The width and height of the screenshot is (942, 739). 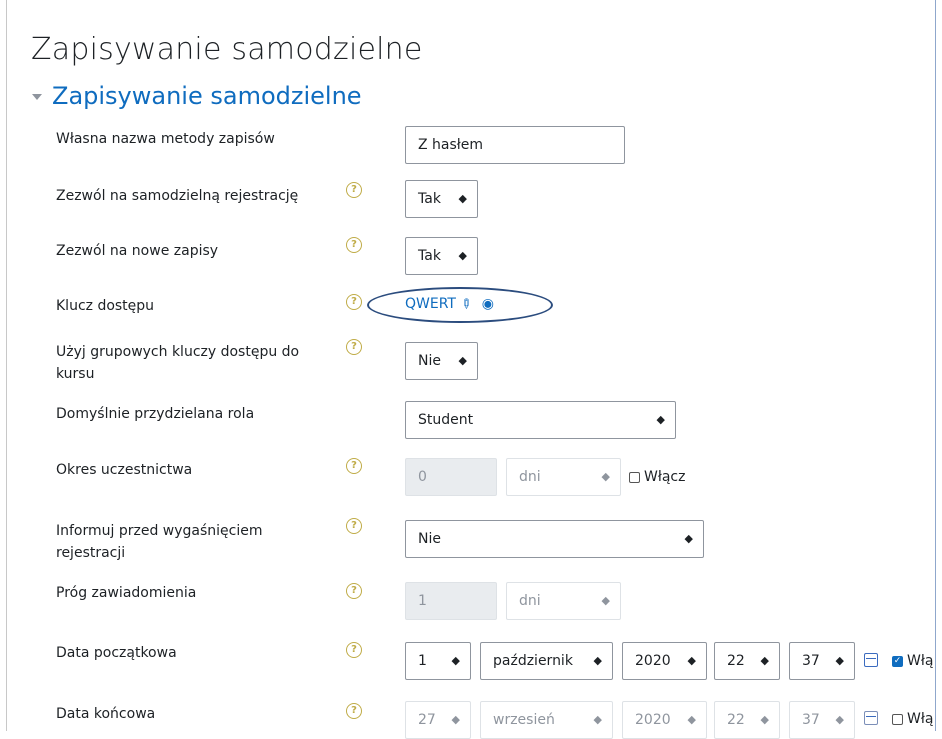 I want to click on allow-new-label: Zezwól na nowe zapisy, so click(x=137, y=251).